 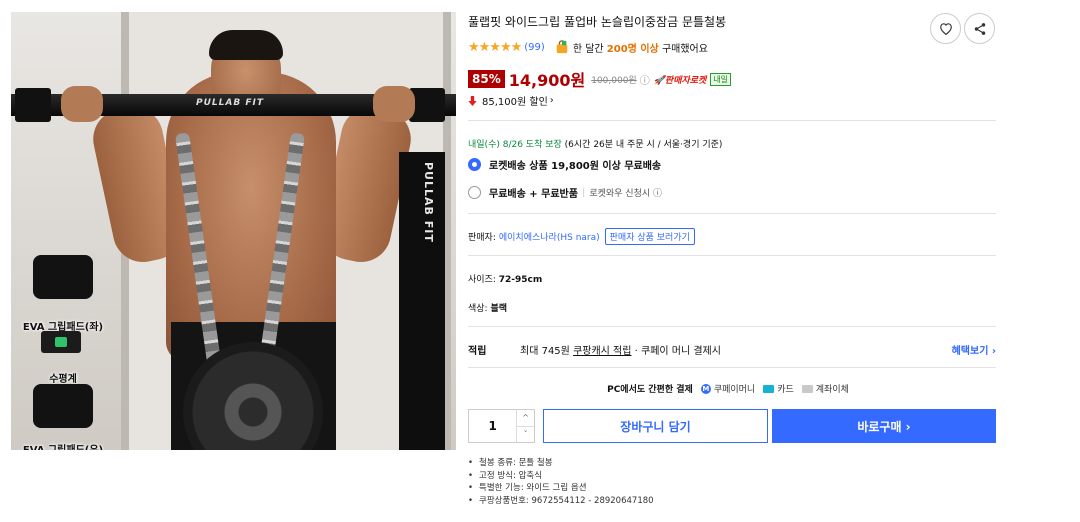 I want to click on rating-row: ★★★★★ (99) 한 달간 200명 이상 구매했어요, so click(x=588, y=47).